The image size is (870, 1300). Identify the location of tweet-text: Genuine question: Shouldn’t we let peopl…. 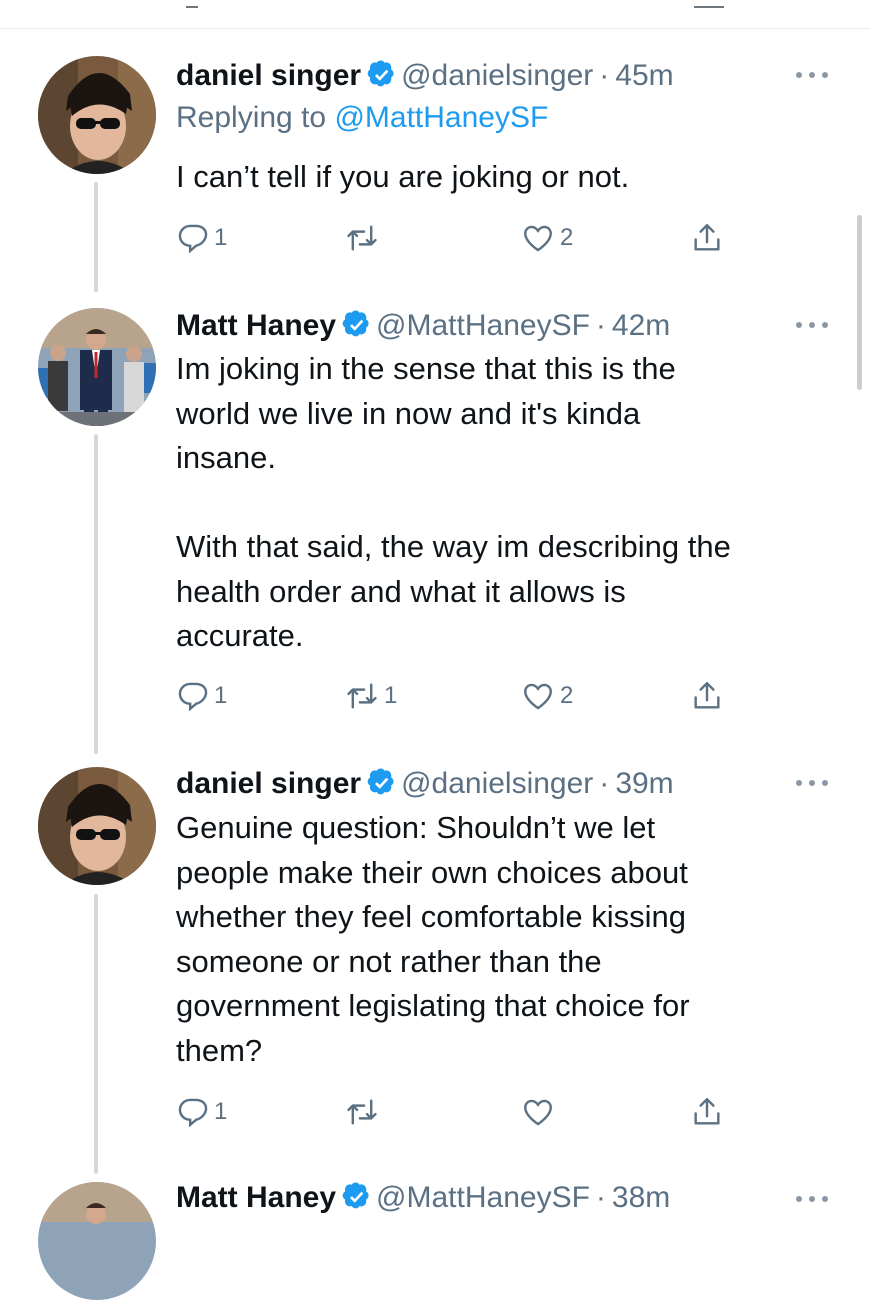
(433, 939).